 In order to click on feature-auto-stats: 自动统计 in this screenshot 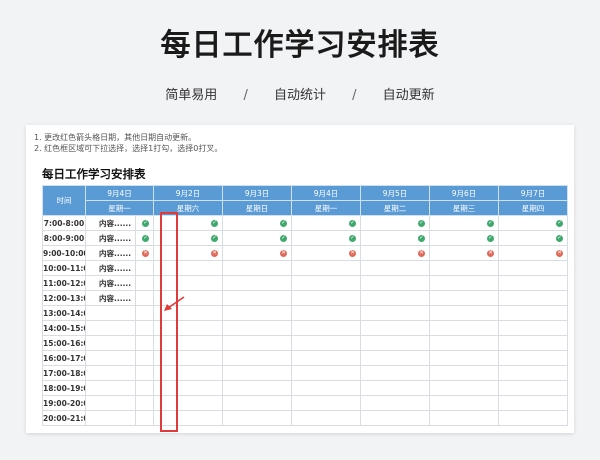, I will do `click(299, 95)`.